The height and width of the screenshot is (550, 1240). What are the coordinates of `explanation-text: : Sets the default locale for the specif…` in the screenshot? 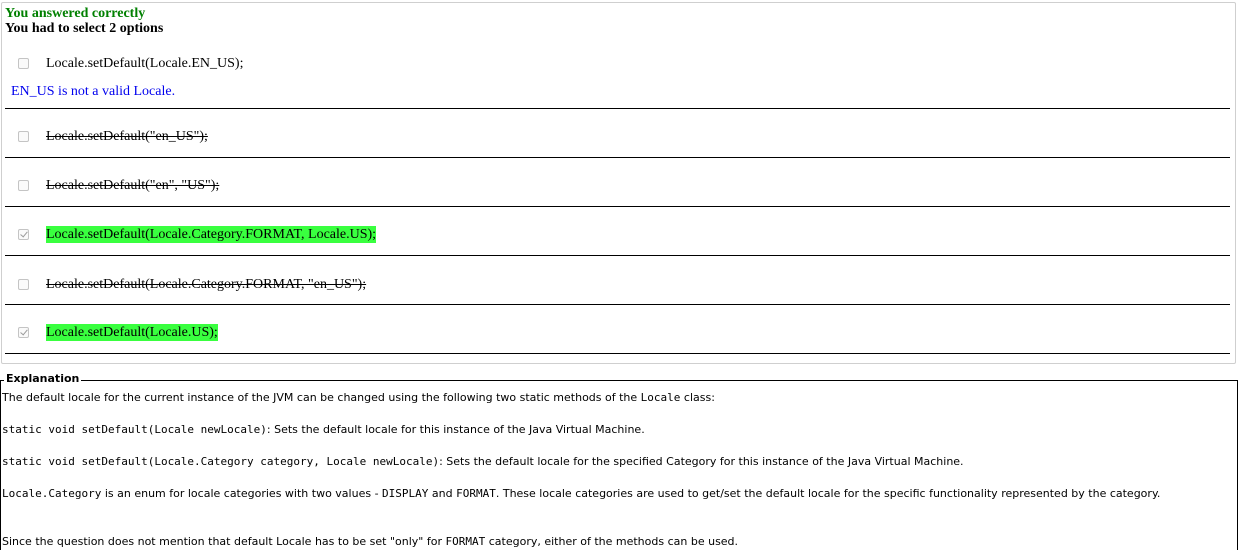 It's located at (701, 461).